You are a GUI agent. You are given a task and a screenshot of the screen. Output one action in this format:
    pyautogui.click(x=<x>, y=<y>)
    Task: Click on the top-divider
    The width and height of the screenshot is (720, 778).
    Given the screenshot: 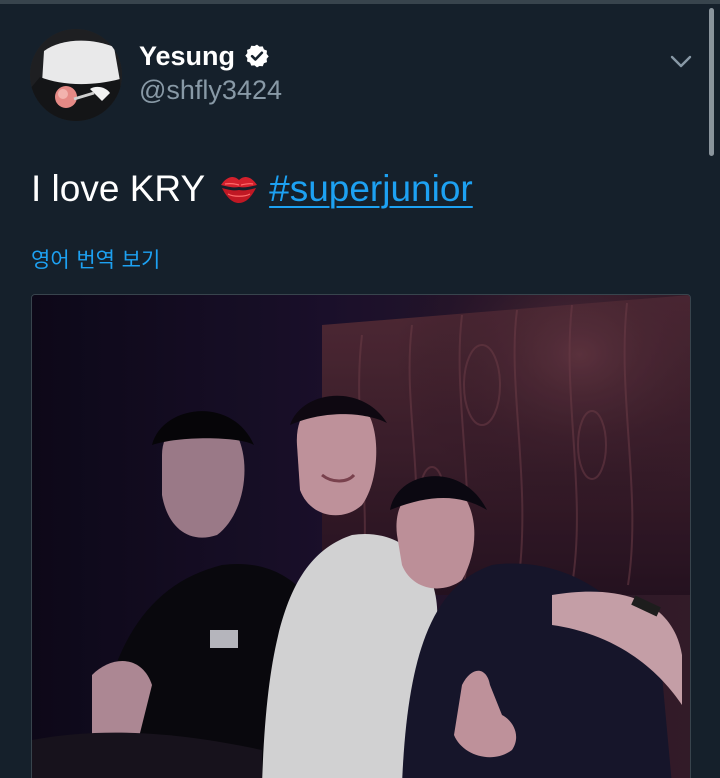 What is the action you would take?
    pyautogui.click(x=360, y=2)
    